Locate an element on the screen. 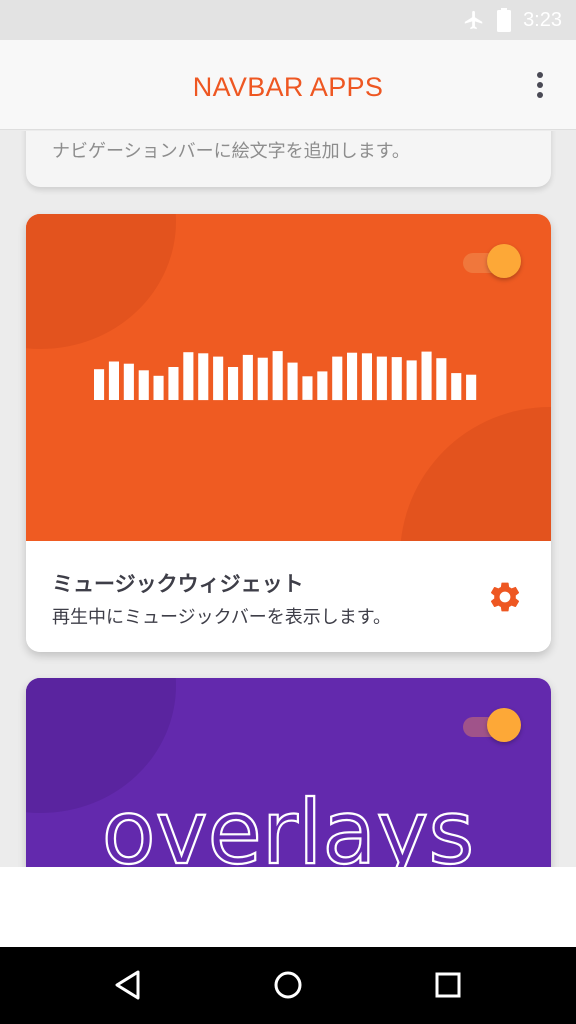  emoji-card: ナビゲーションバーに絵文字を追加します。 is located at coordinates (288, 159).